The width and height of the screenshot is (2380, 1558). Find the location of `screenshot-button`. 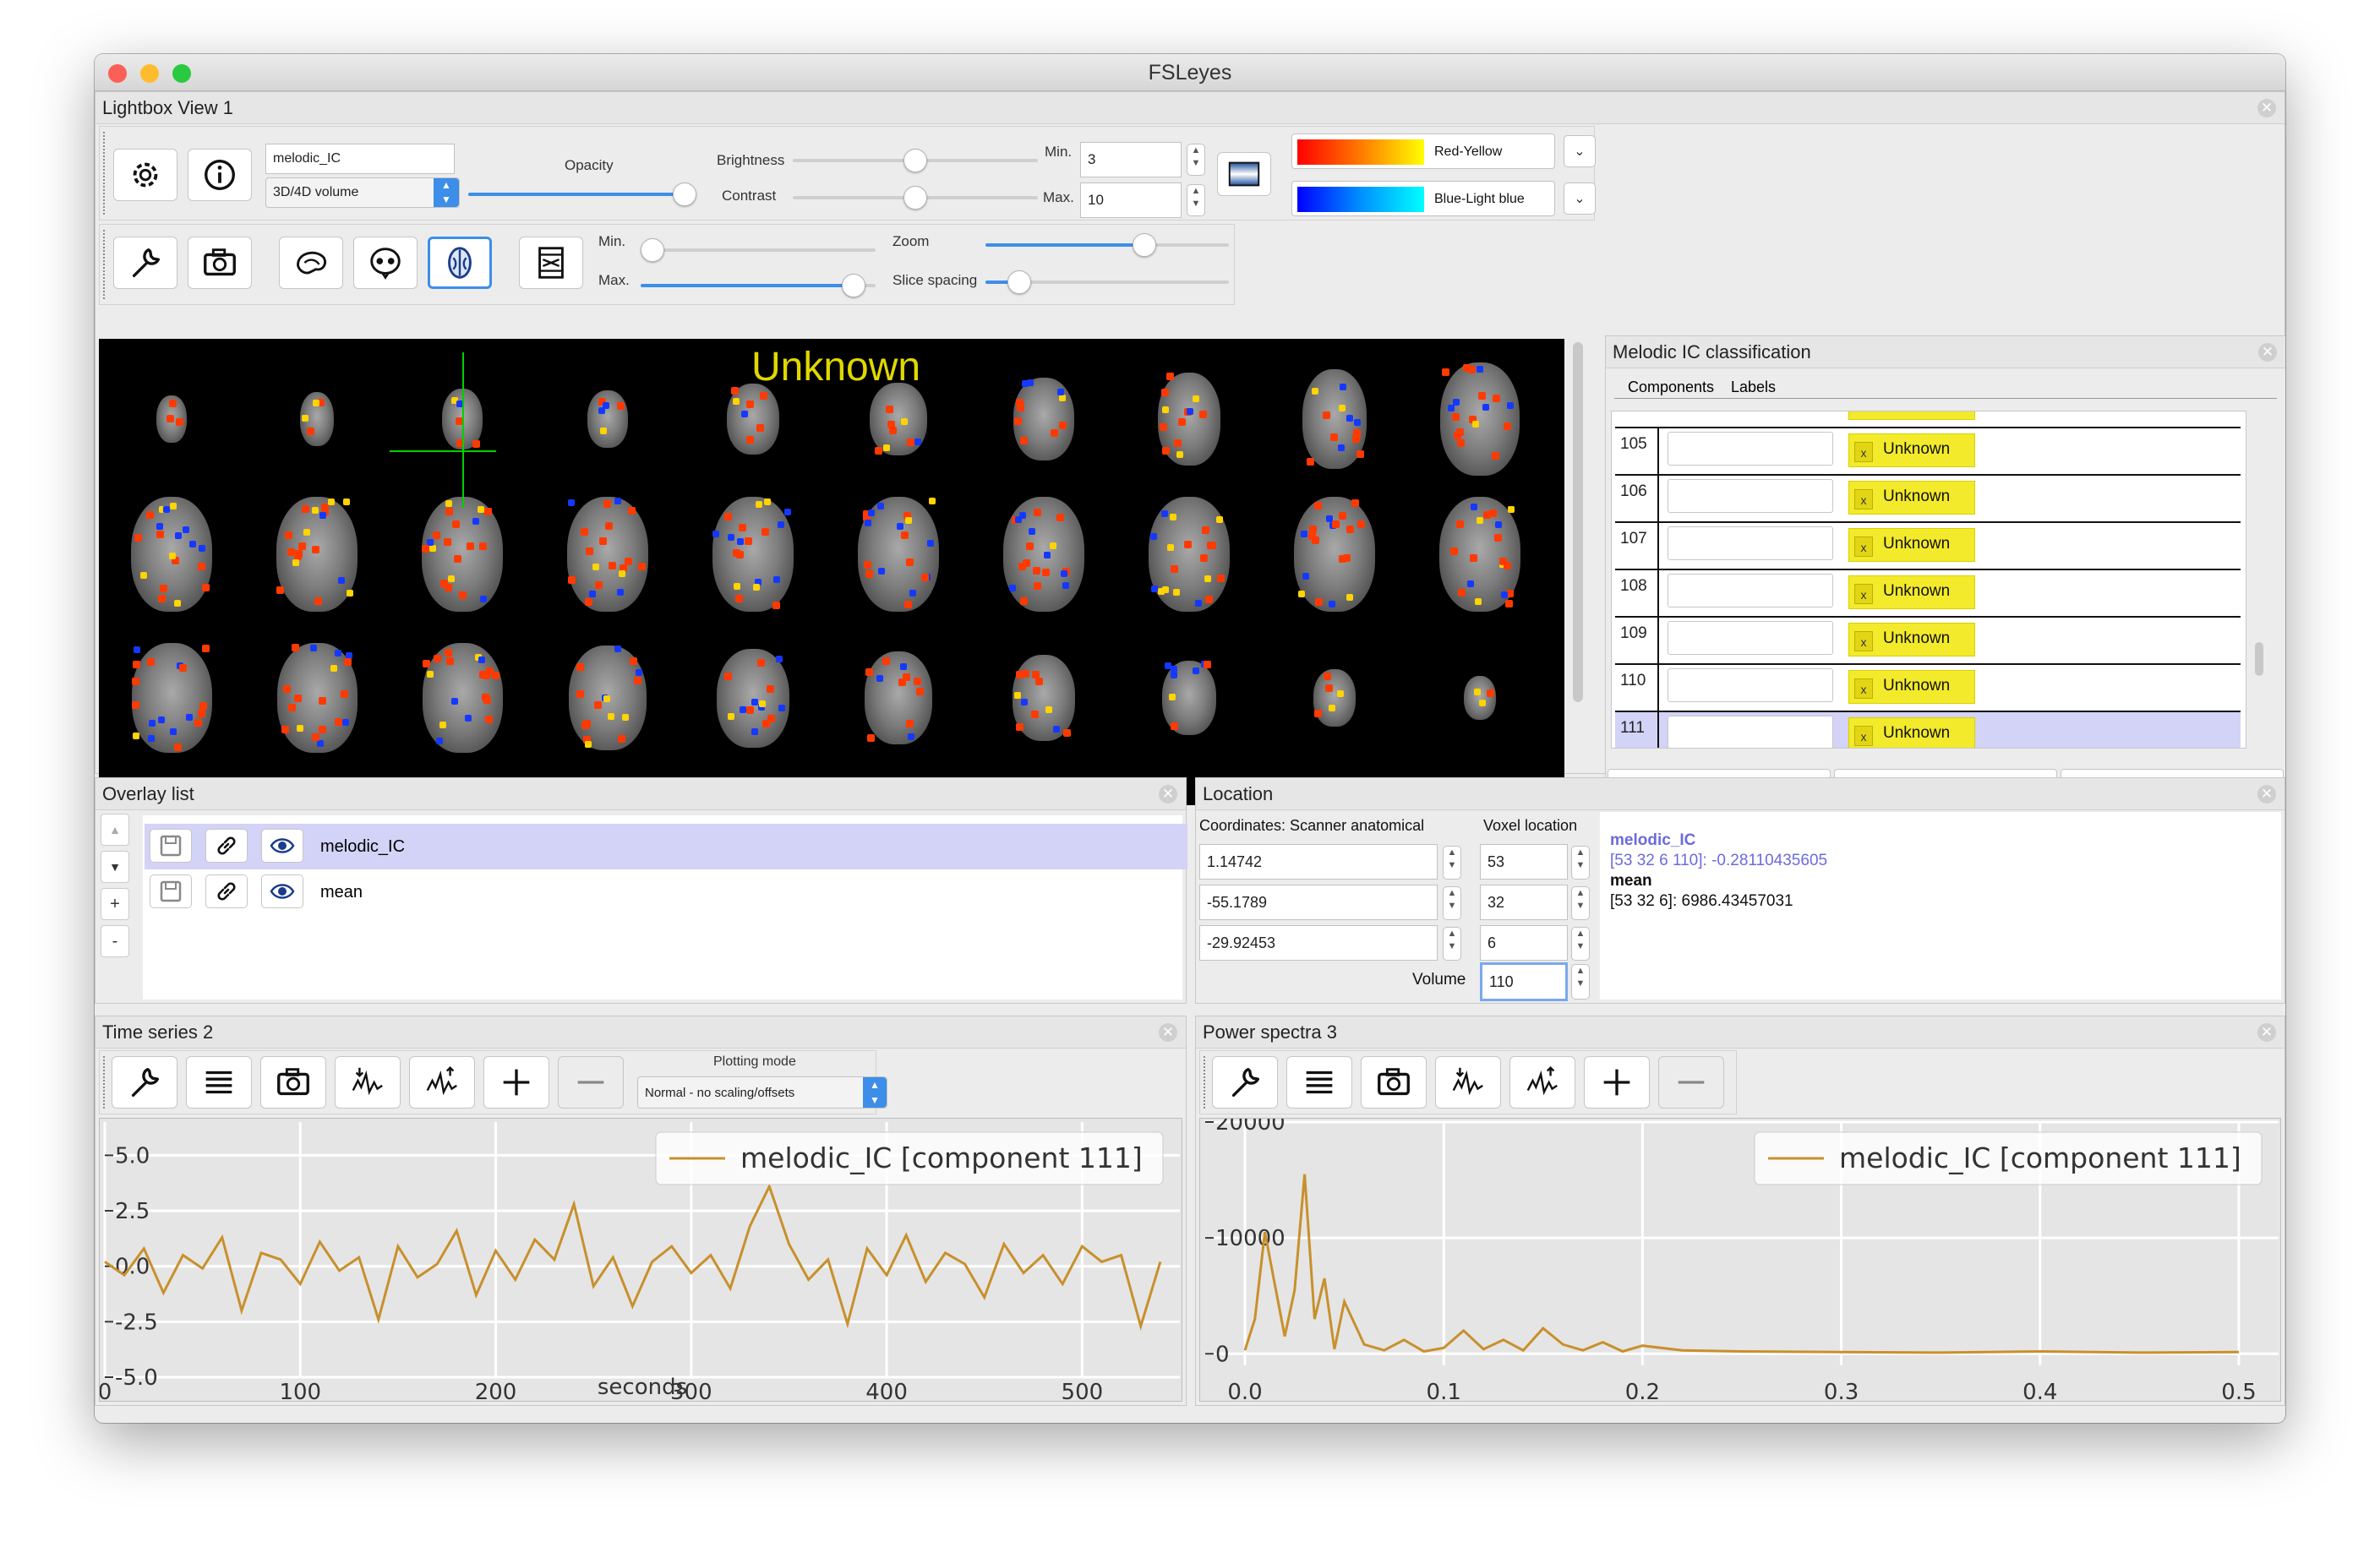

screenshot-button is located at coordinates (220, 263).